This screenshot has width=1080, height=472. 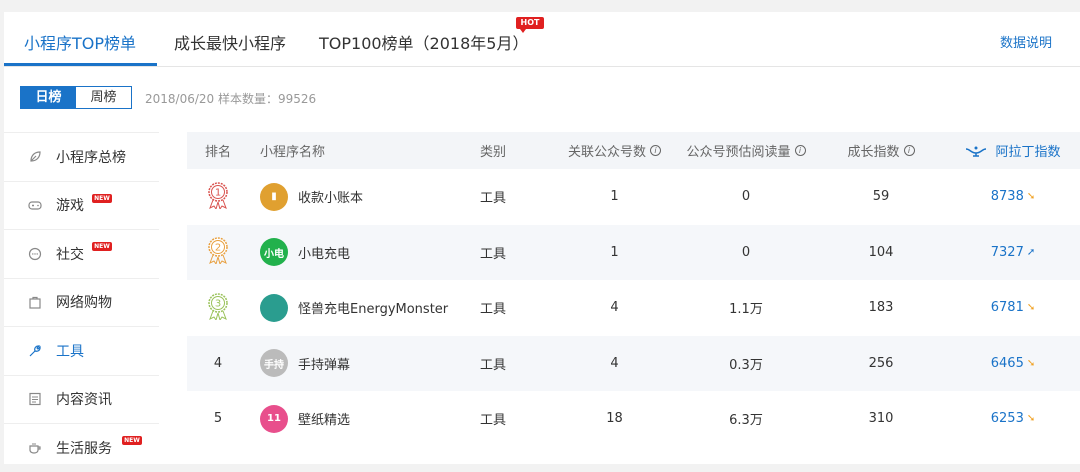 I want to click on rank-cell: 5, so click(x=218, y=419).